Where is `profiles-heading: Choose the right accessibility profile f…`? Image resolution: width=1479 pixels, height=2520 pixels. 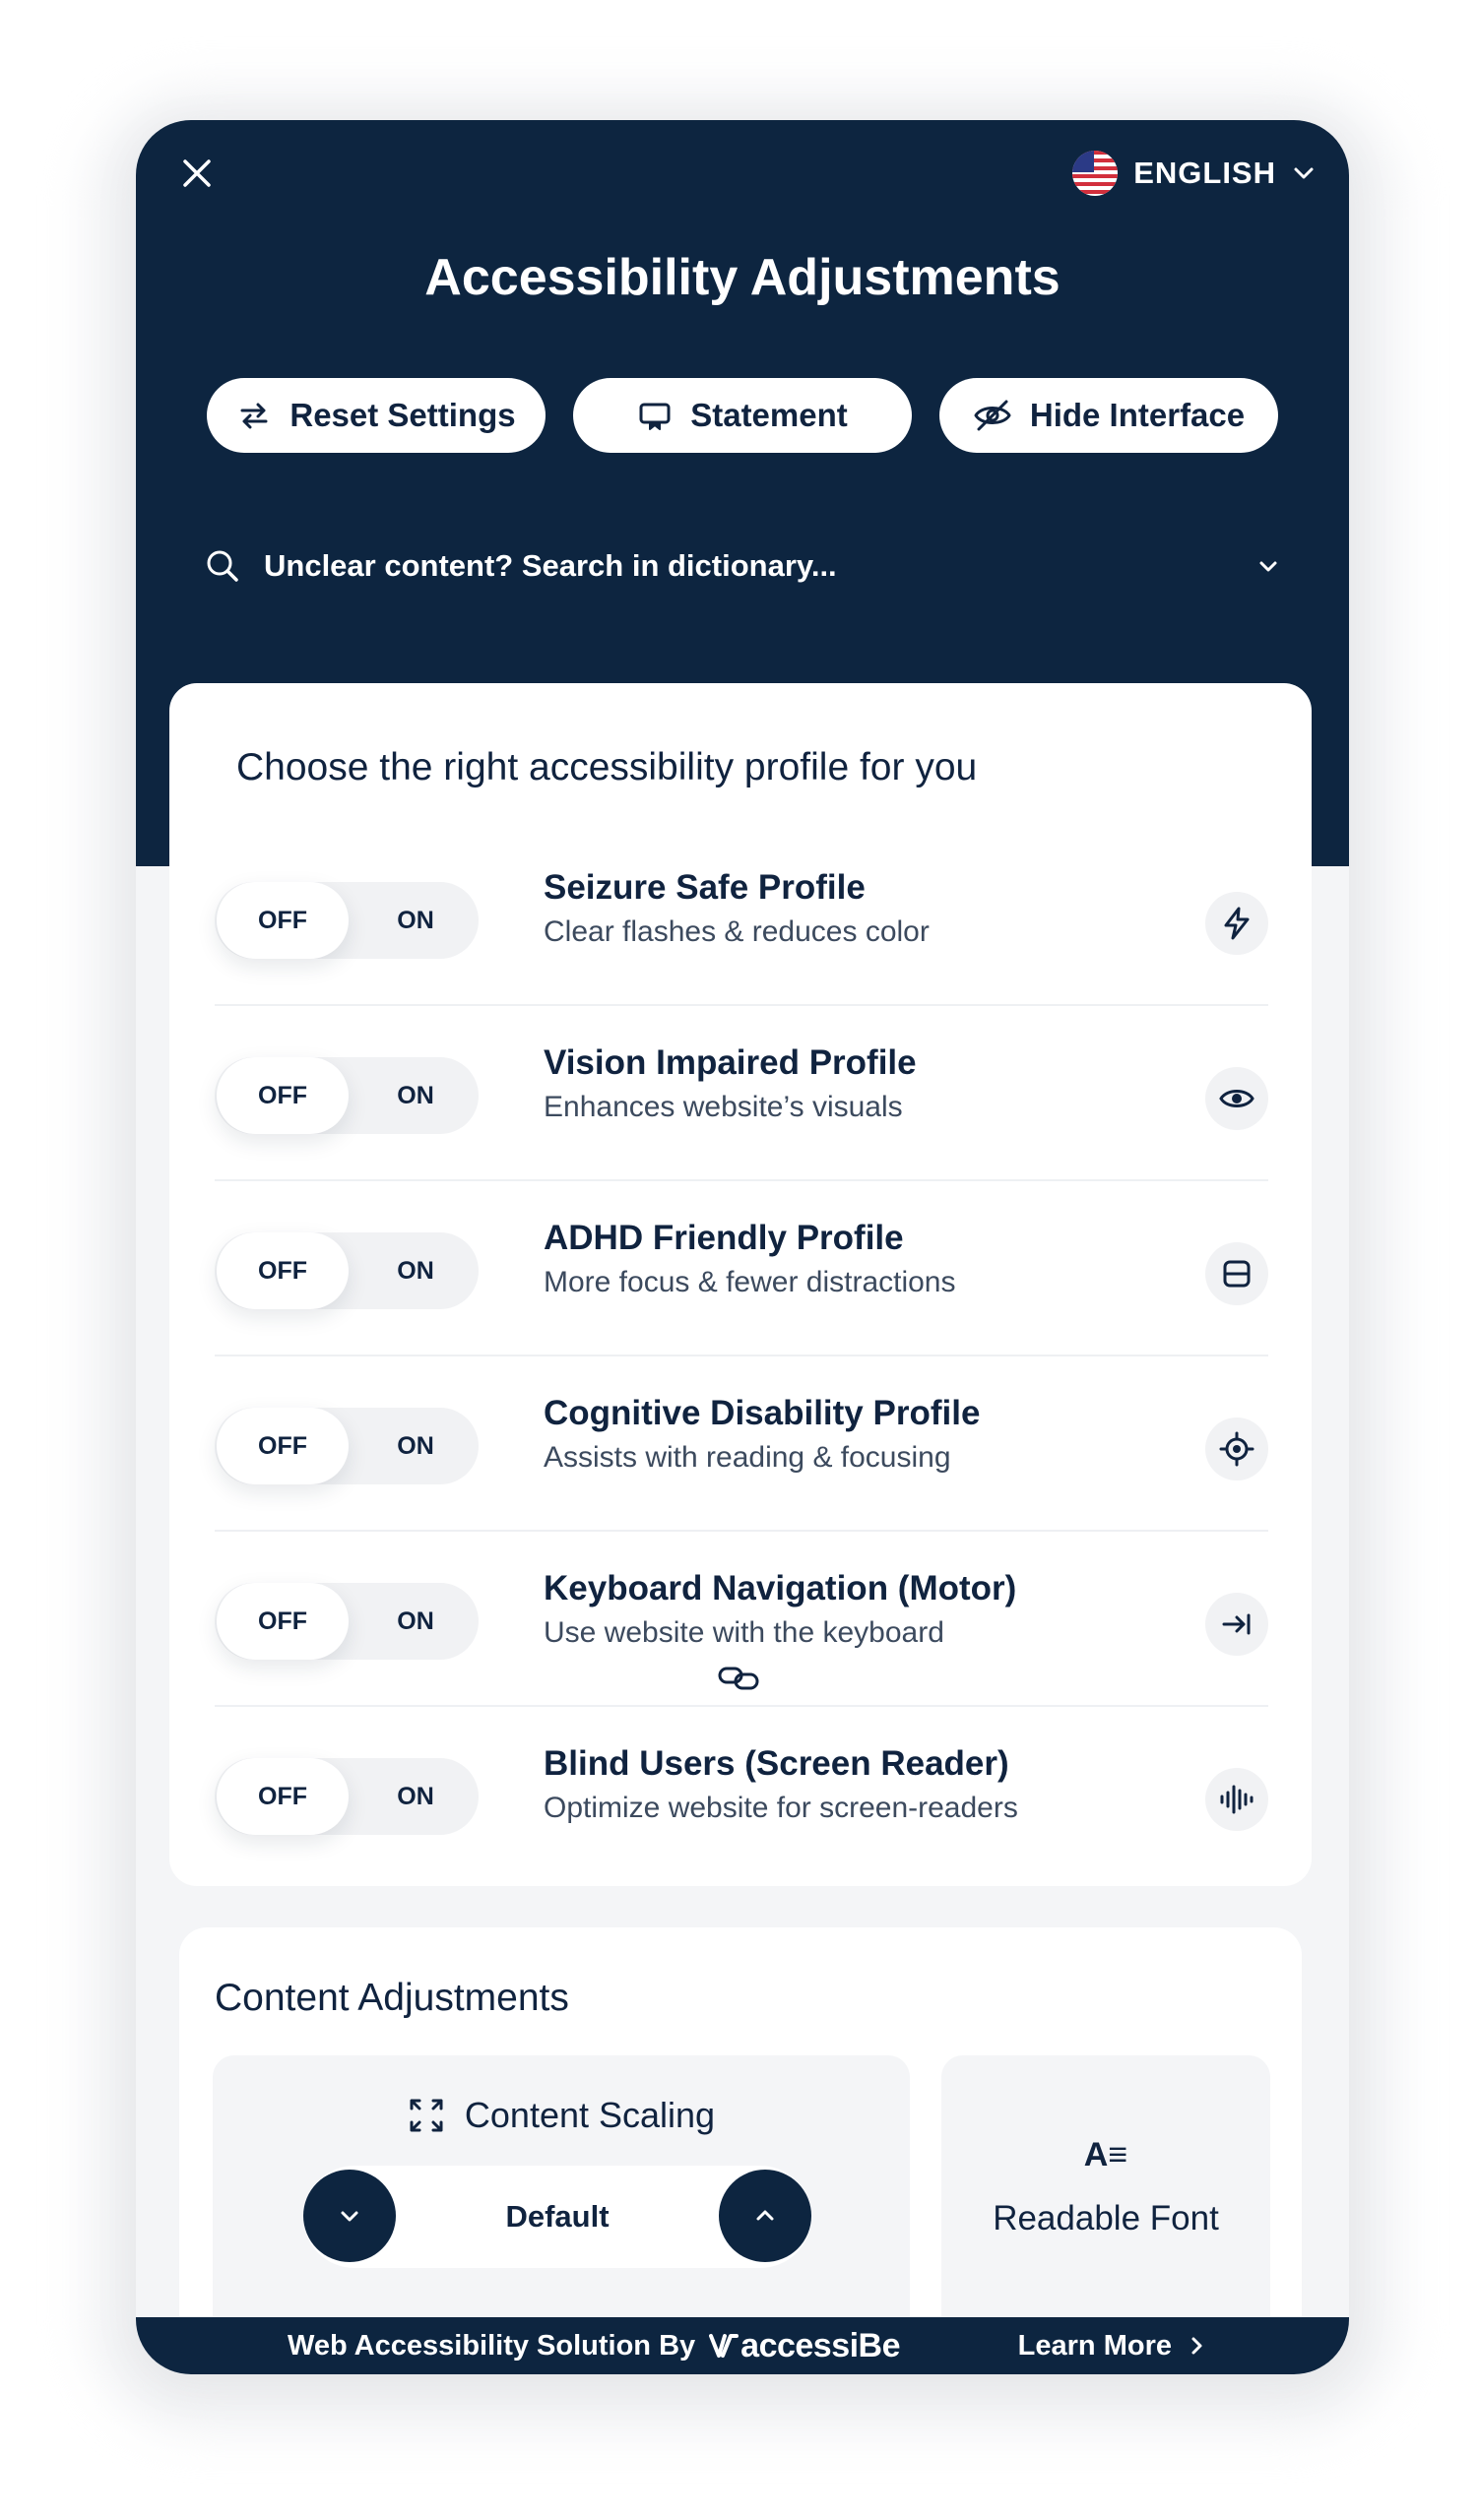
profiles-heading: Choose the right accessibility profile f… is located at coordinates (607, 767).